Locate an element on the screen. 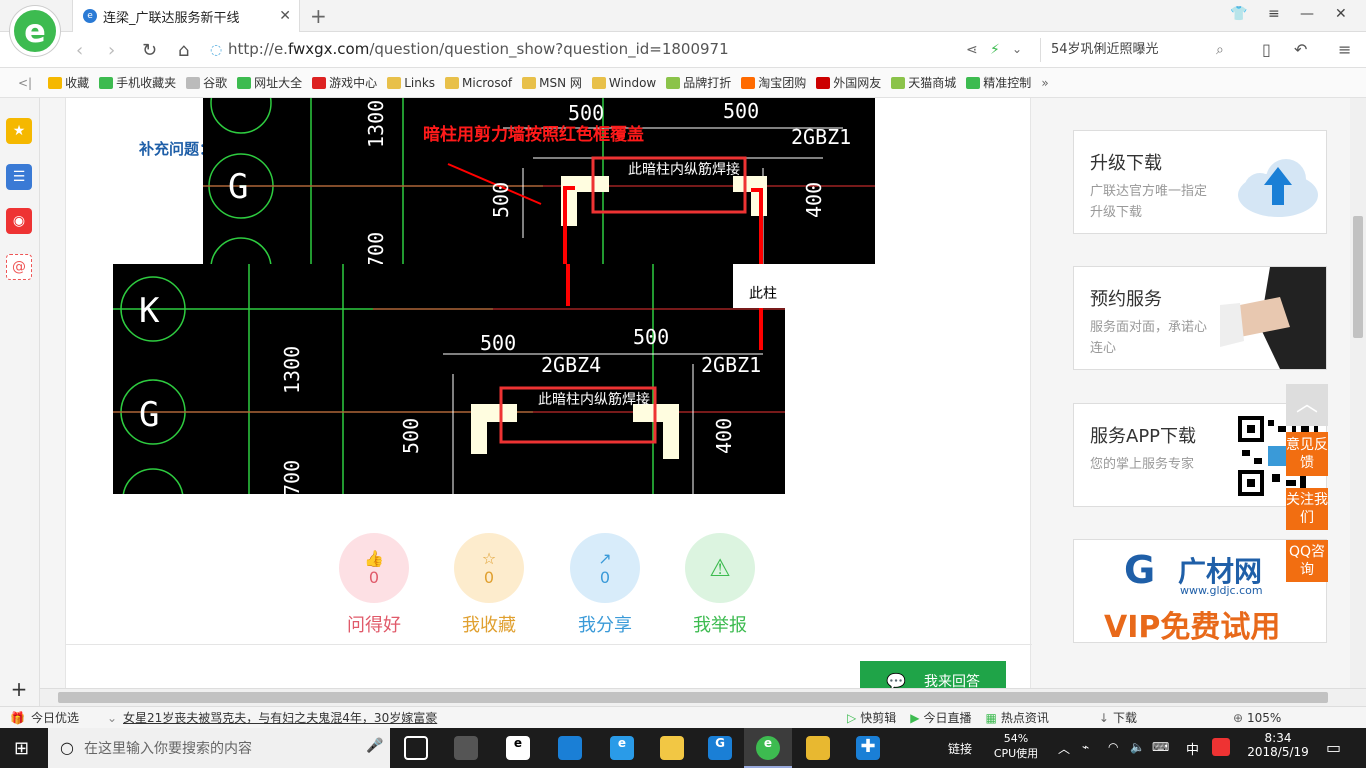 Image resolution: width=1366 pixels, height=768 pixels. bookmark-item: 手机收藏夹 is located at coordinates (137, 82).